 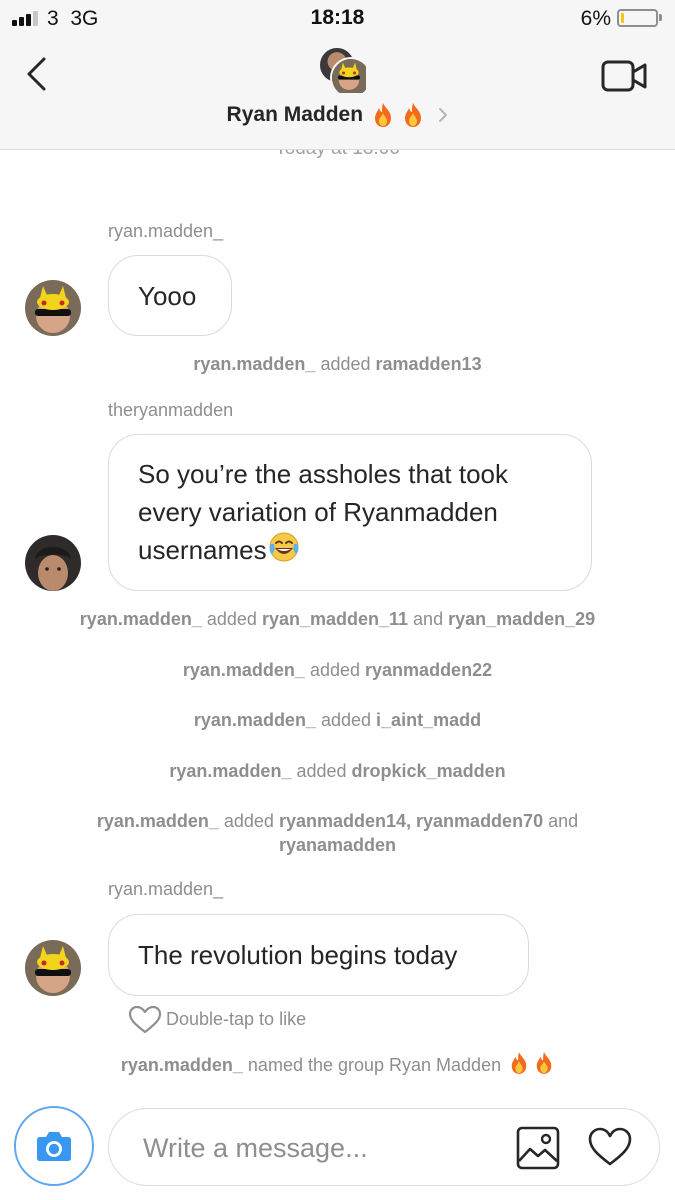 I want to click on event-target: ryan_madden_29, so click(x=522, y=619).